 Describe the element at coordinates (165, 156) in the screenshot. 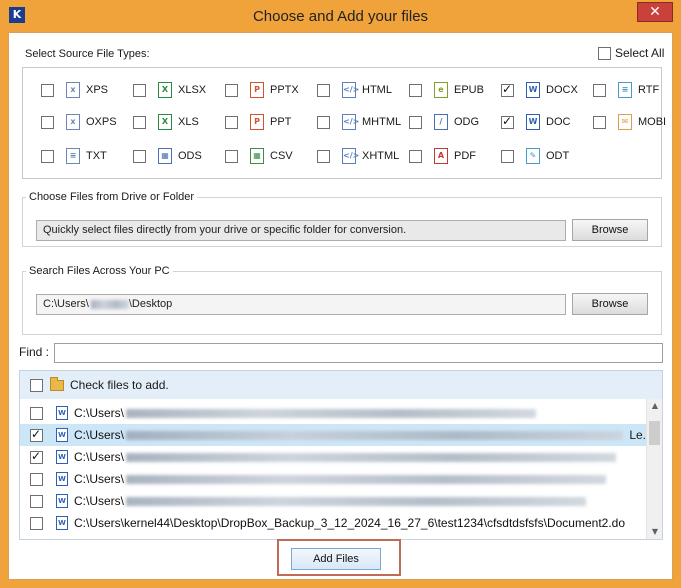

I see `ods-file-icon: ▦` at that location.